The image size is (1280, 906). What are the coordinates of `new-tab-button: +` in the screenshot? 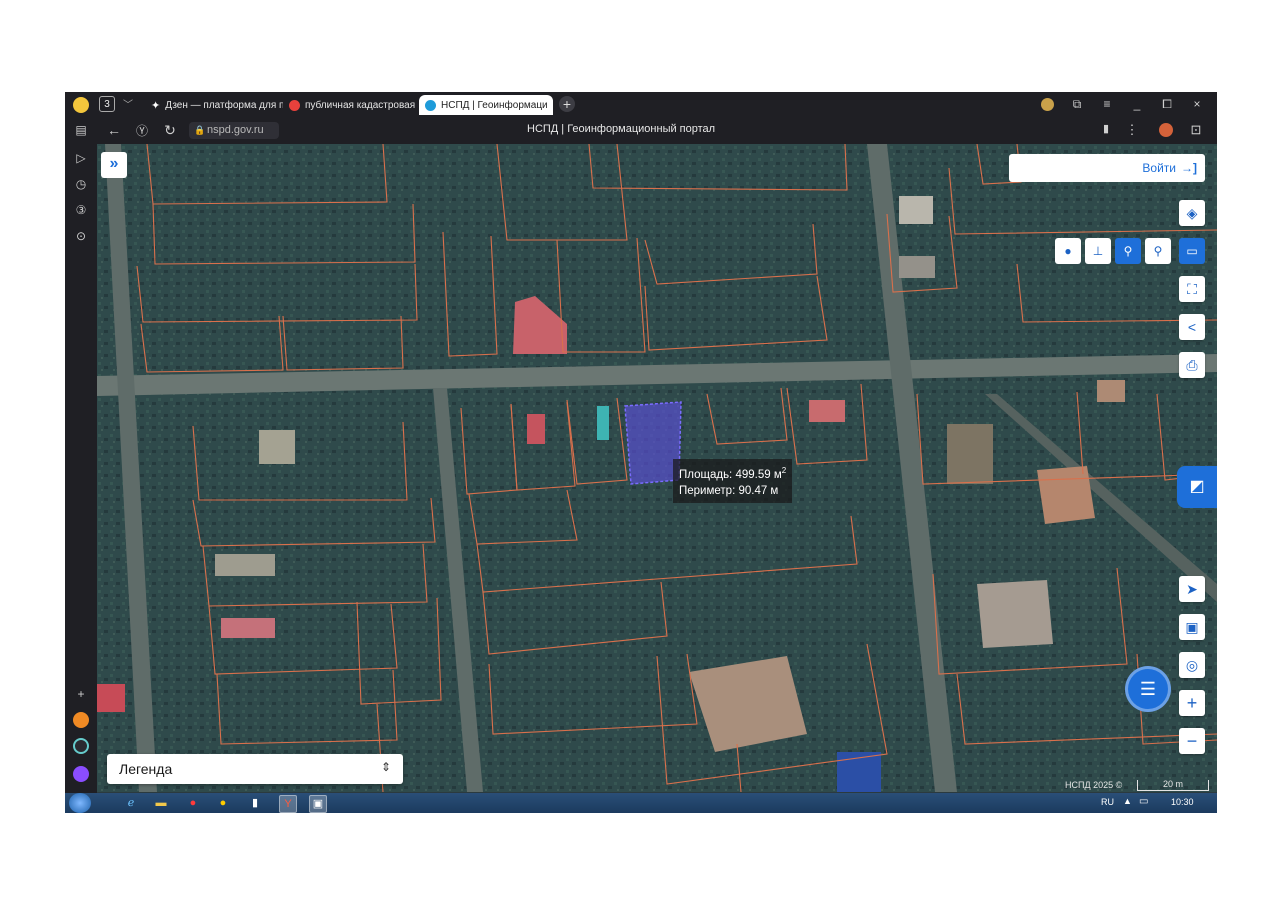 It's located at (567, 104).